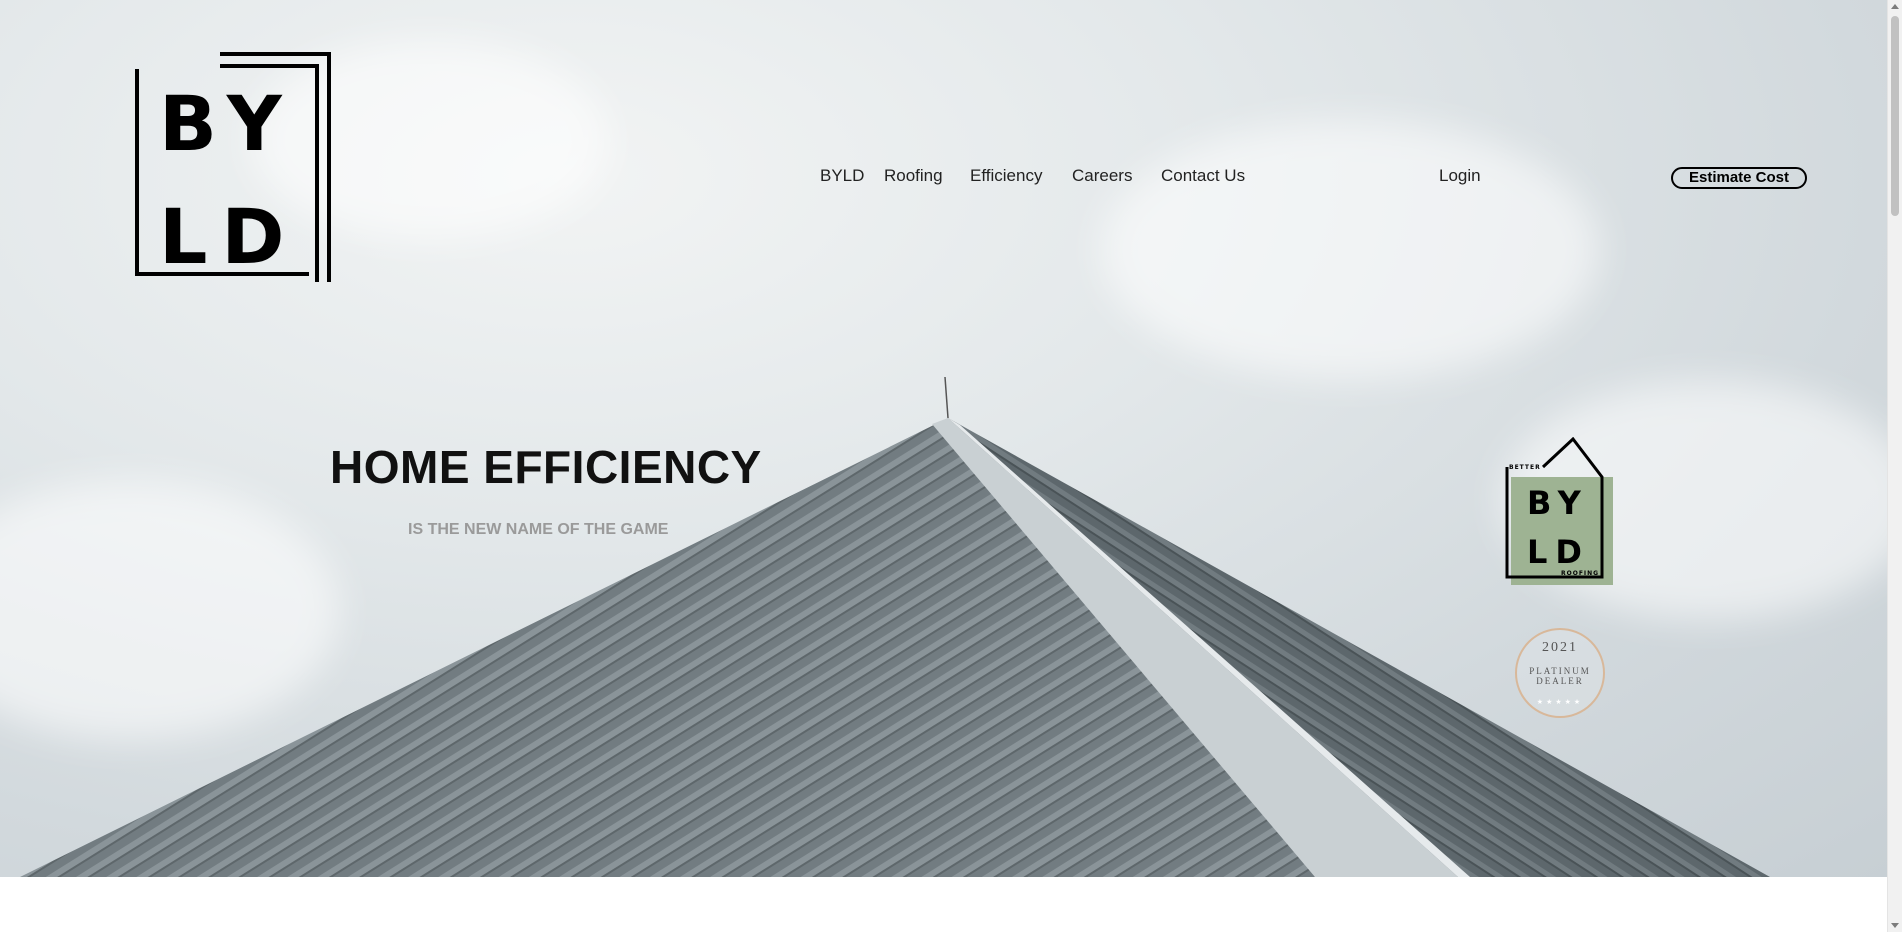 The image size is (1902, 932). Describe the element at coordinates (229, 236) in the screenshot. I see `logo-row-2: LD` at that location.